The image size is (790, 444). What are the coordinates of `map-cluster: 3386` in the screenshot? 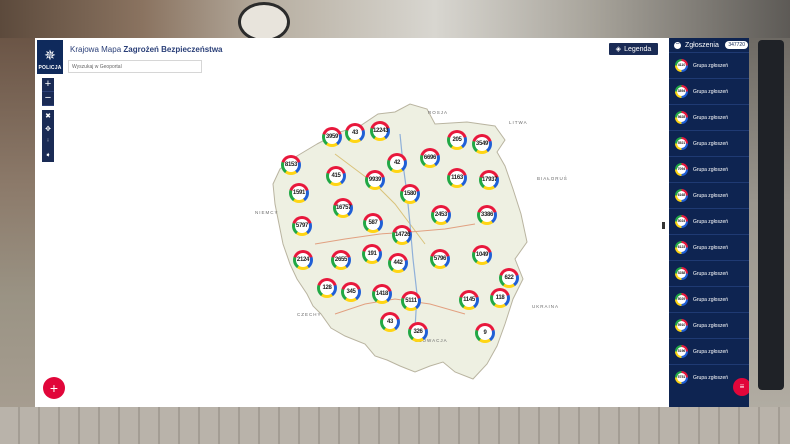 It's located at (487, 215).